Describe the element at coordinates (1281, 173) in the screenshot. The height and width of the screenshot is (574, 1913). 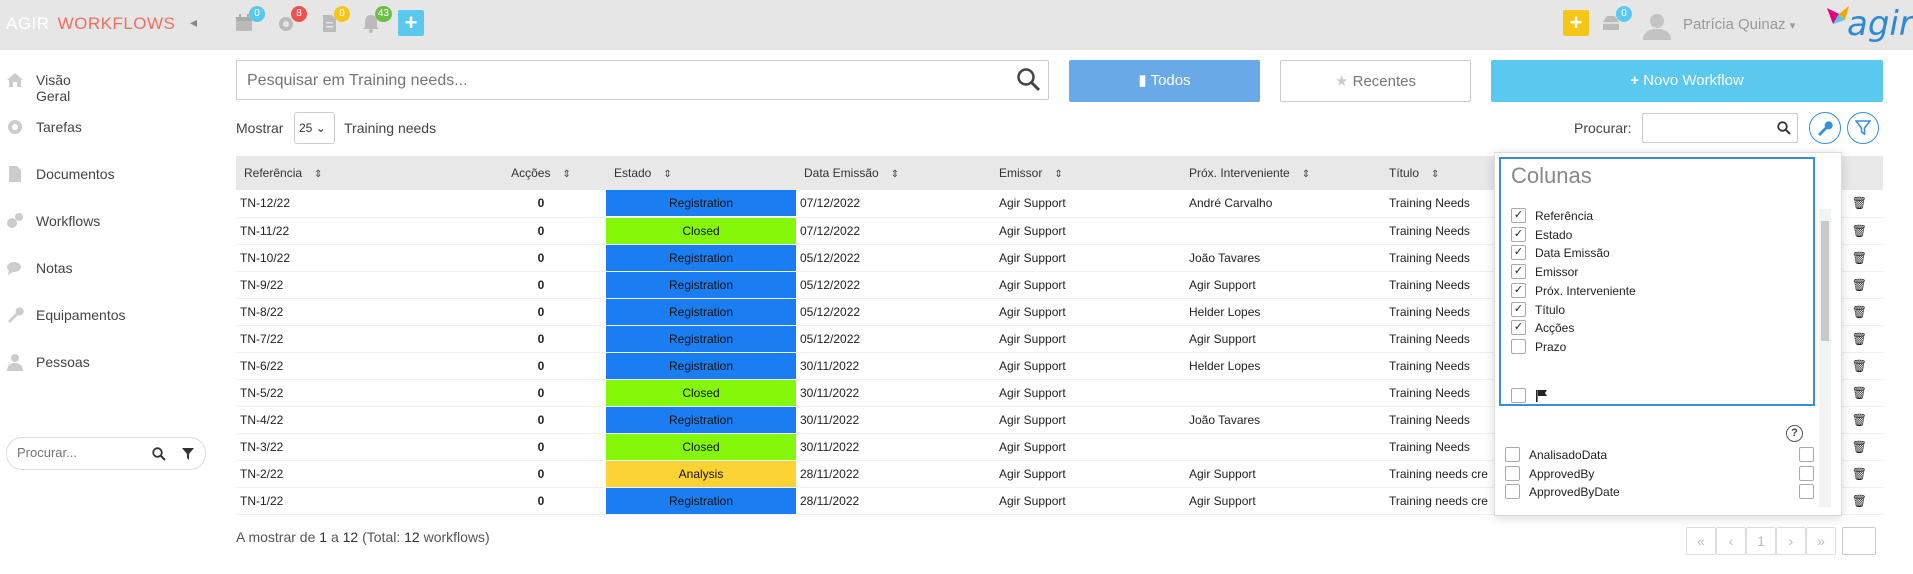
I see `col-header-prox-interveniente: Próx. Interveniente ⇕` at that location.